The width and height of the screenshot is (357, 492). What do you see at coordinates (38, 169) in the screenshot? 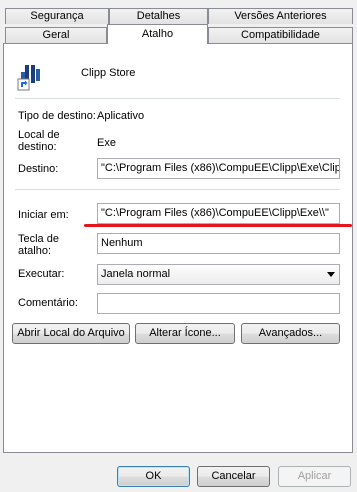
I see `target-label: Destino:` at bounding box center [38, 169].